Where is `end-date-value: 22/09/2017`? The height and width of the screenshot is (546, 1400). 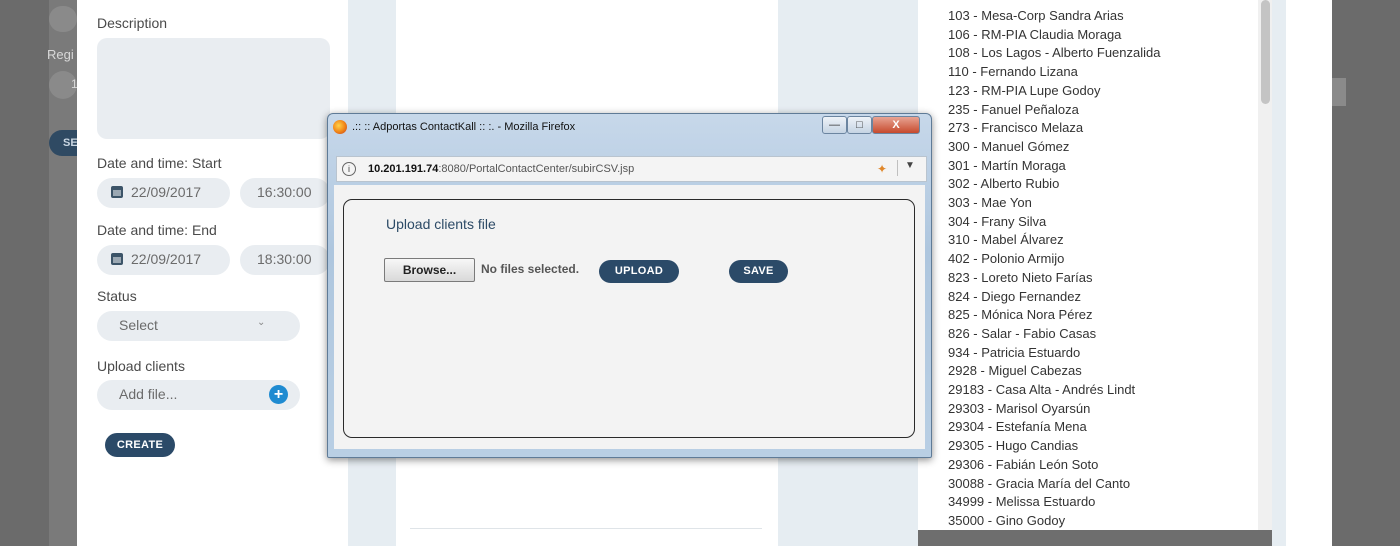 end-date-value: 22/09/2017 is located at coordinates (166, 259).